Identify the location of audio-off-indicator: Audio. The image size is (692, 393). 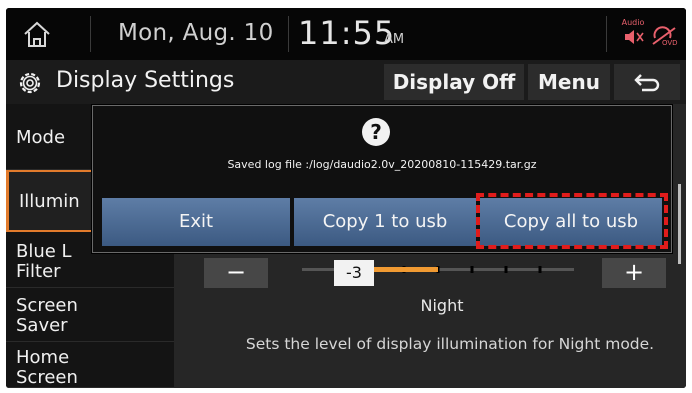
(633, 33).